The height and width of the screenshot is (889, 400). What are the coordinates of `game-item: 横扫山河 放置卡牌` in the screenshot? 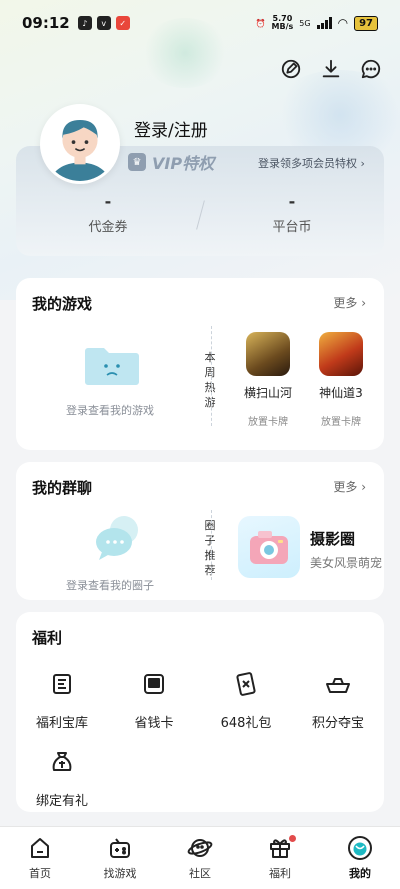 It's located at (268, 380).